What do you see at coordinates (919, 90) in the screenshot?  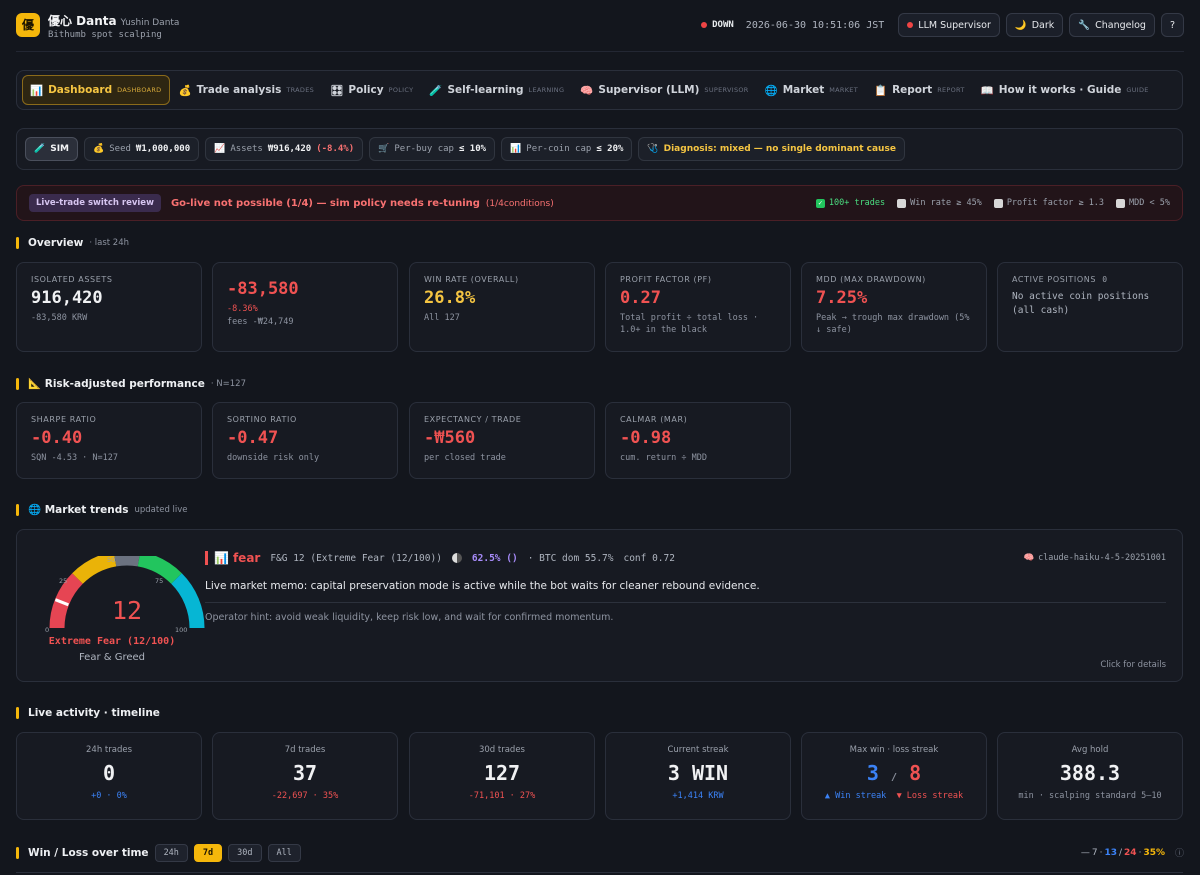 I see `tab-report: 📋 Report REPORT` at bounding box center [919, 90].